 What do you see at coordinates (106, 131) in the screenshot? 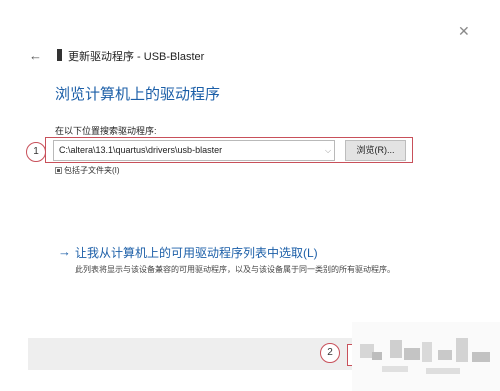
I see `search-location-label: 在以下位置搜索驱动程序:` at bounding box center [106, 131].